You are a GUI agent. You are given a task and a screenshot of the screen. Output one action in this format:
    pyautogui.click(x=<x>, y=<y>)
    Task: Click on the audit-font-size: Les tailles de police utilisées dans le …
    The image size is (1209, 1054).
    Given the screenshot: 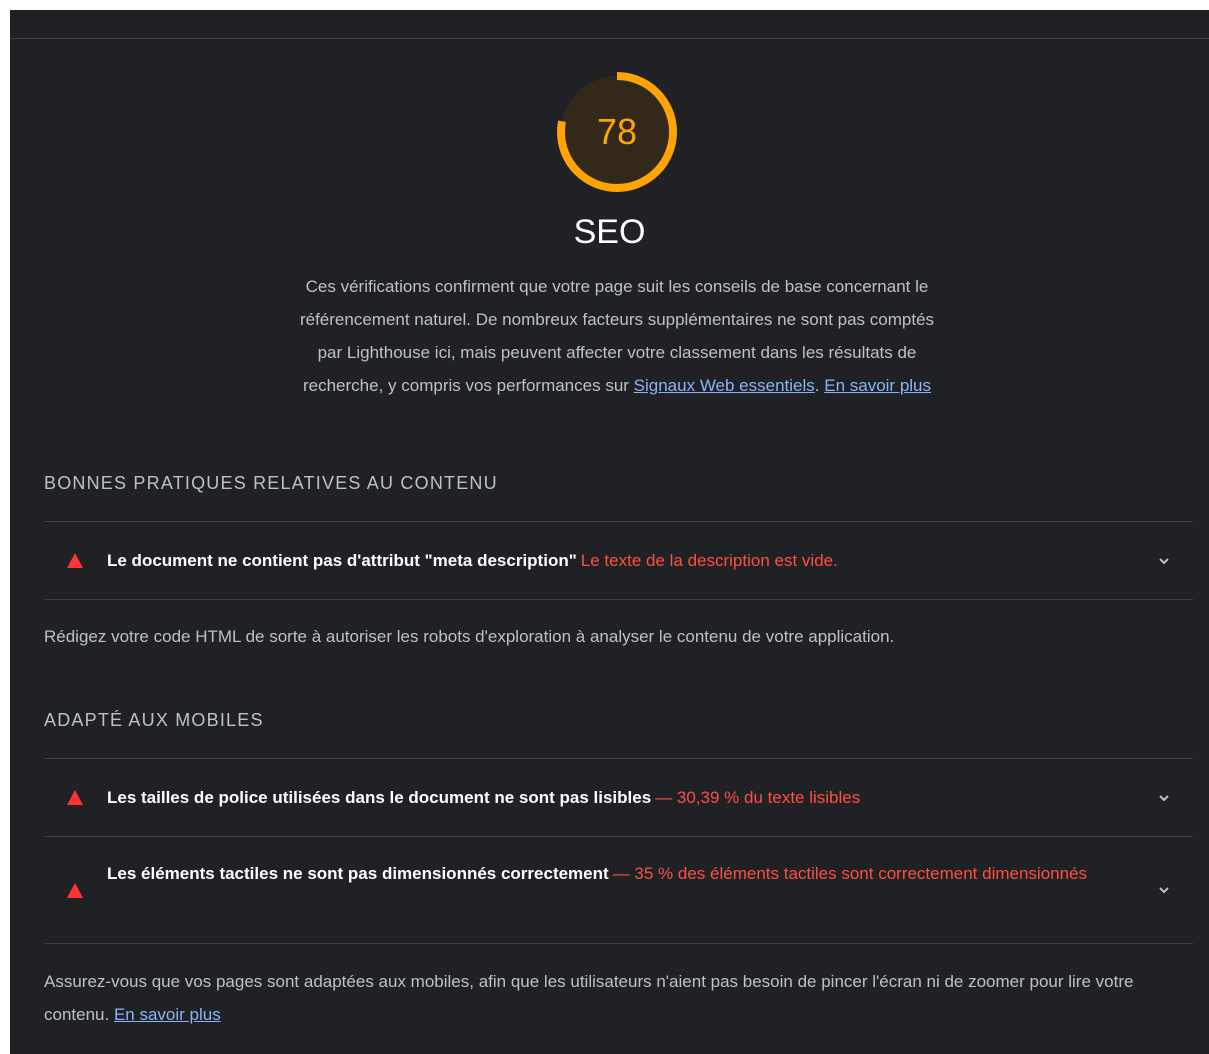 What is the action you would take?
    pyautogui.click(x=618, y=797)
    